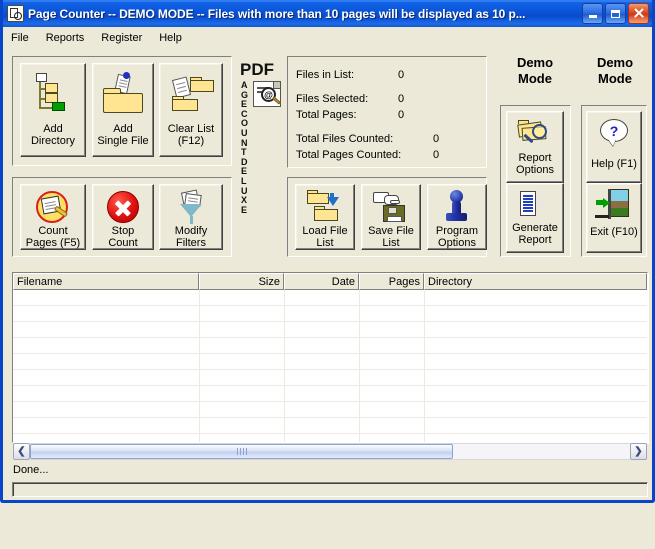 The image size is (655, 549). I want to click on save-file-list-button: Save File List, so click(391, 217).